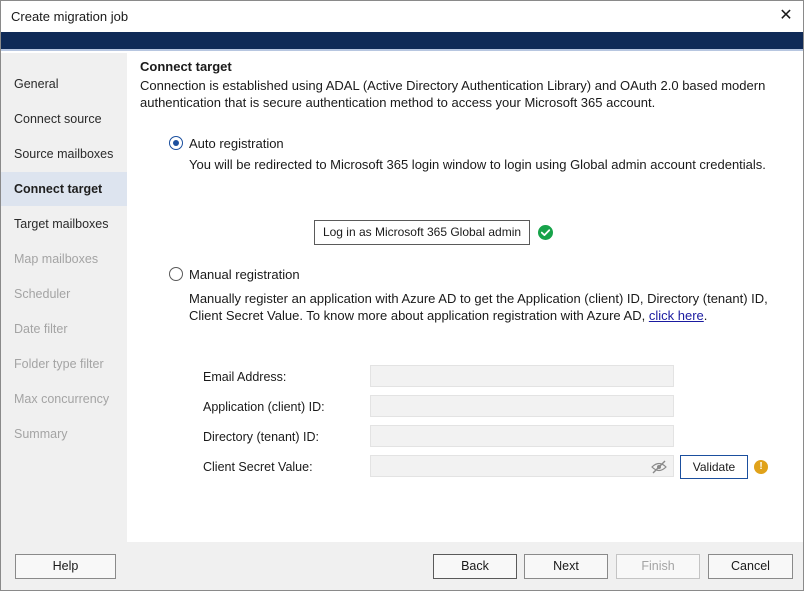  What do you see at coordinates (676, 315) in the screenshot?
I see `click-here-link: click here` at bounding box center [676, 315].